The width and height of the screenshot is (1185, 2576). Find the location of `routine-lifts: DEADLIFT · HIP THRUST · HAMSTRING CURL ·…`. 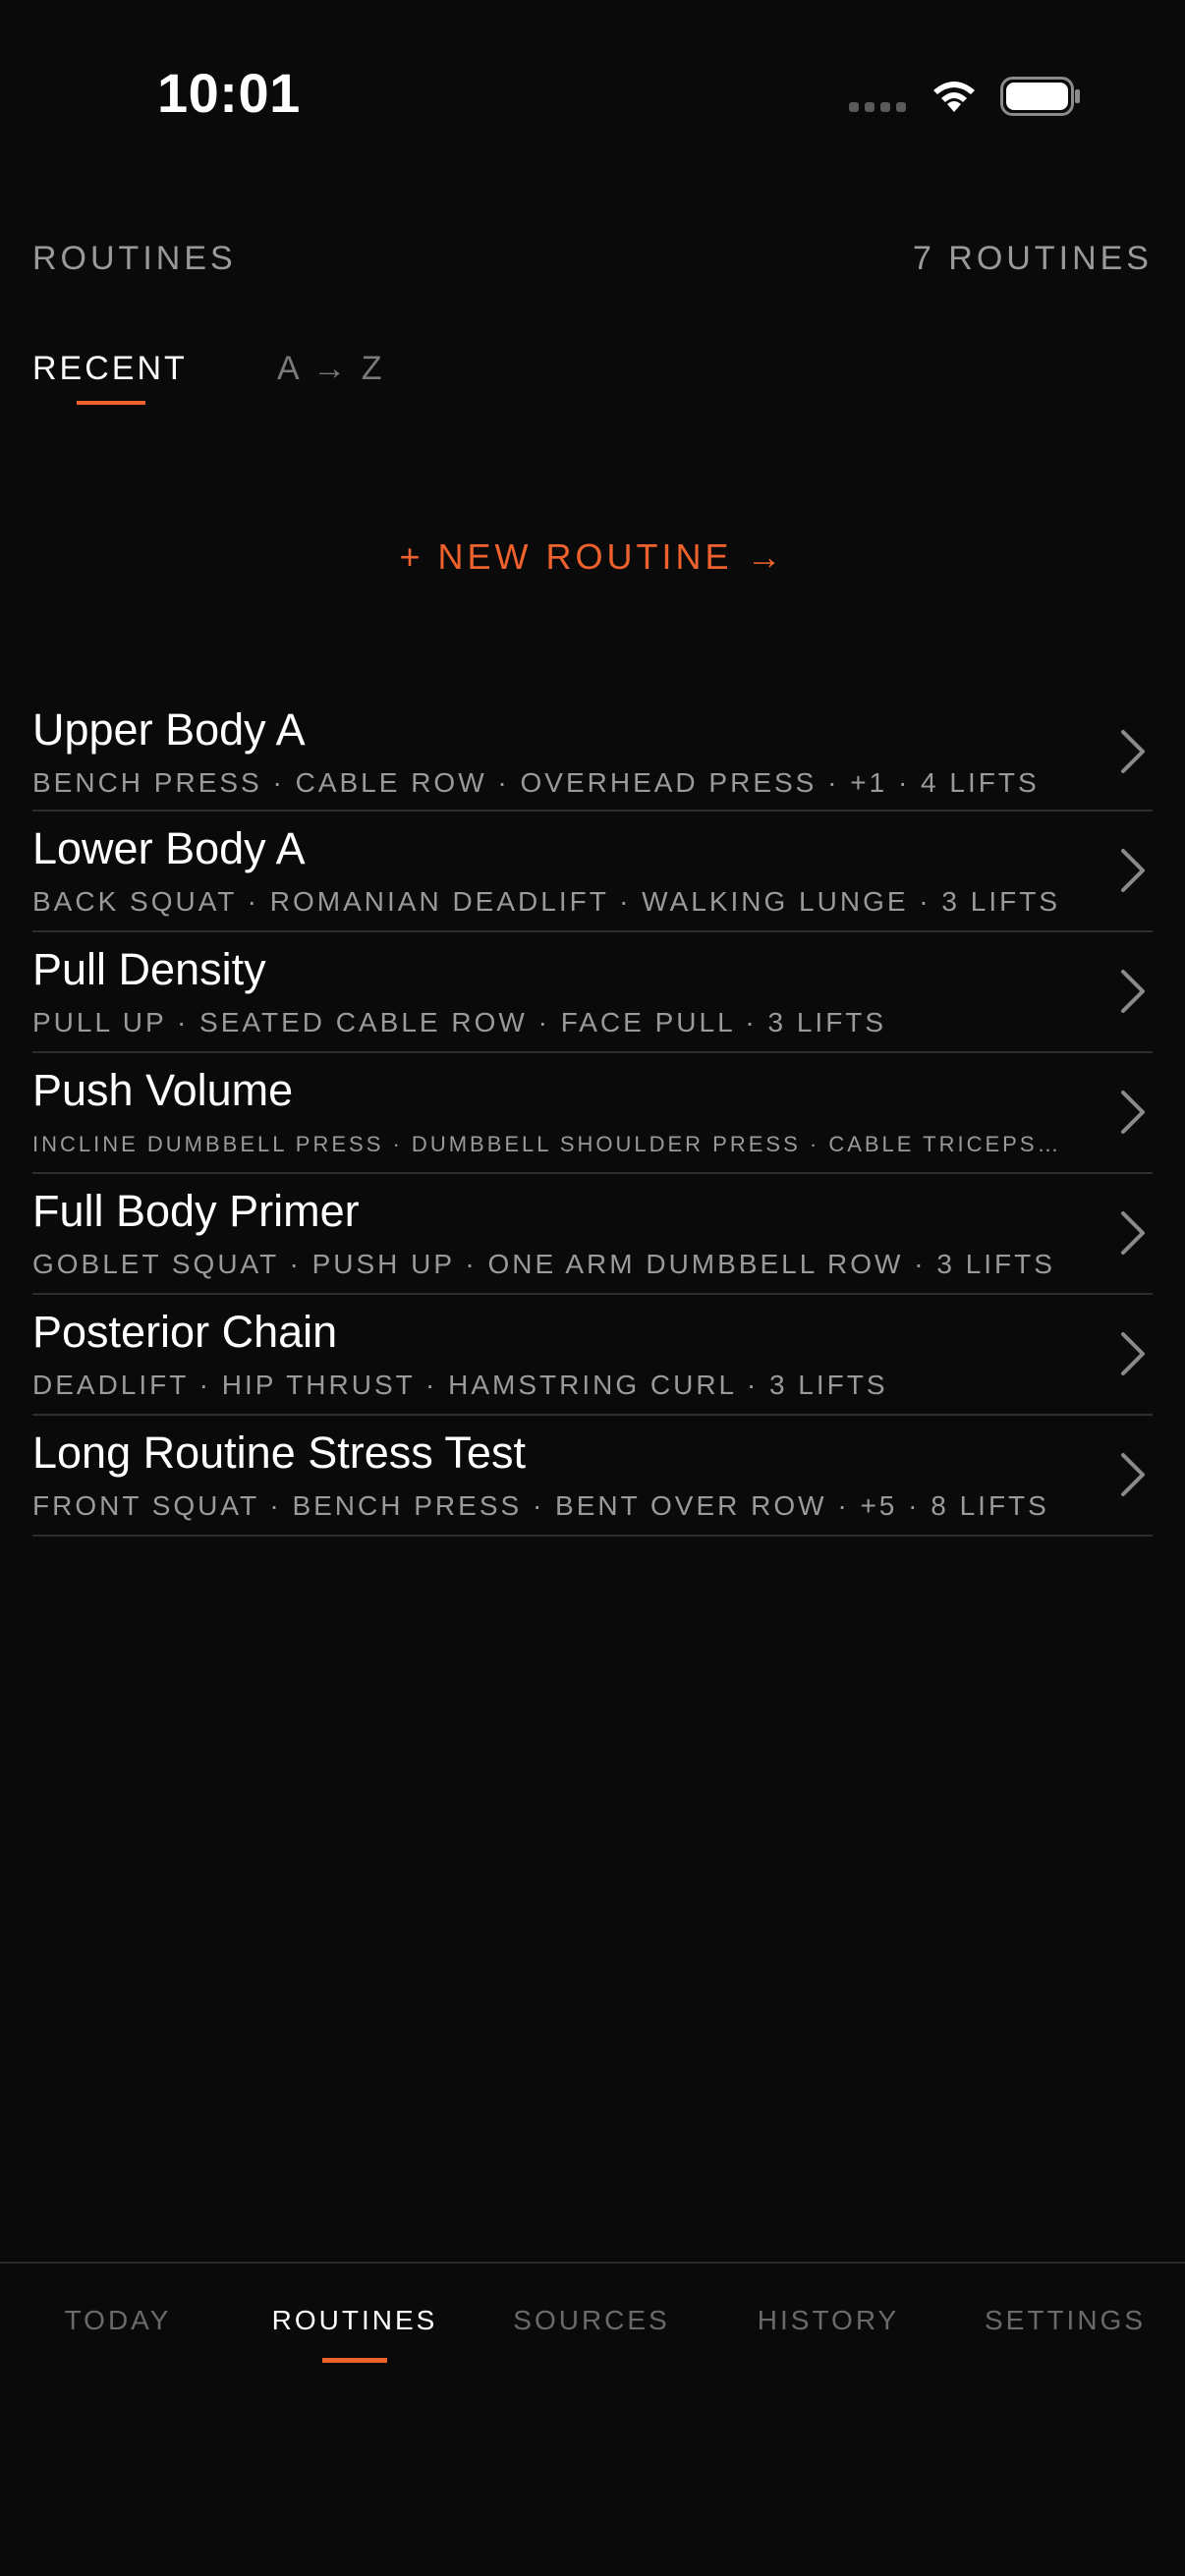

routine-lifts: DEADLIFT · HIP THRUST · HAMSTRING CURL ·… is located at coordinates (460, 1385).